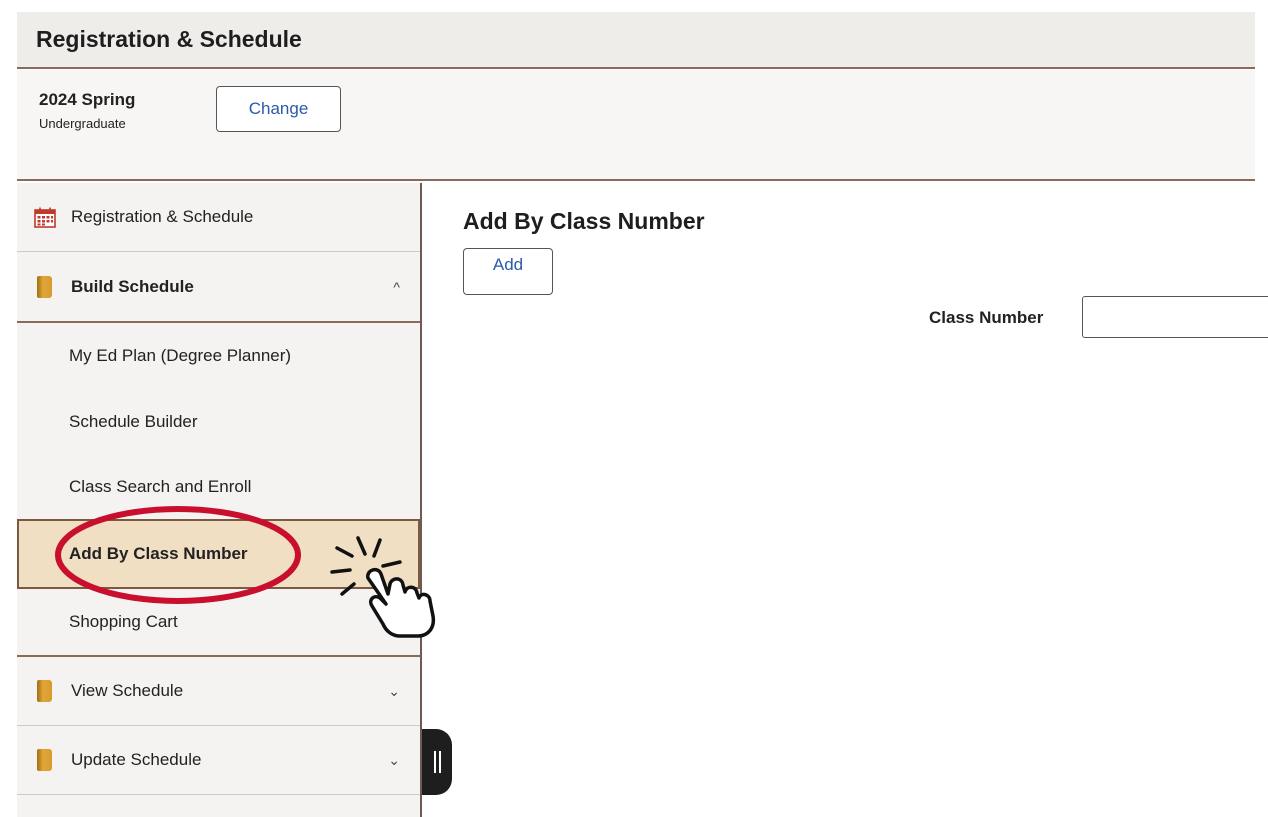 This screenshot has width=1268, height=817. Describe the element at coordinates (132, 286) in the screenshot. I see `sidebar-item-label: Build Schedule` at that location.